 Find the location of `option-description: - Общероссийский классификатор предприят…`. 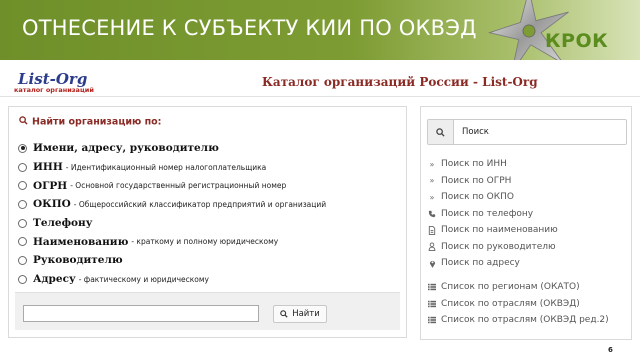

option-description: - Общероссийский классификатор предприят… is located at coordinates (200, 204).